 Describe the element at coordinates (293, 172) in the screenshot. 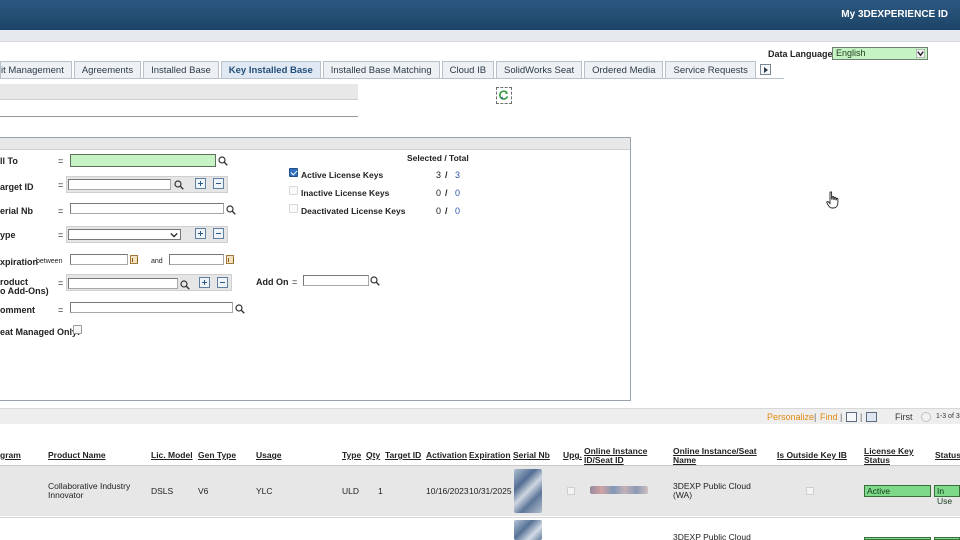

I see `active-license-keys-checkbox` at that location.